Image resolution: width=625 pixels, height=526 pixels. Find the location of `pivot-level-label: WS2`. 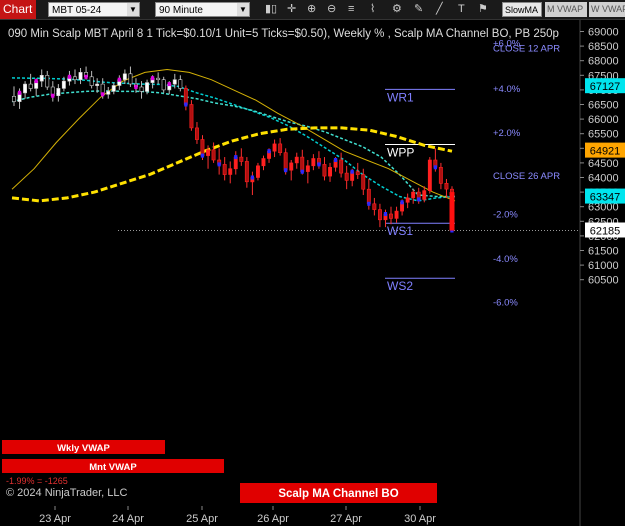

pivot-level-label: WS2 is located at coordinates (400, 286).